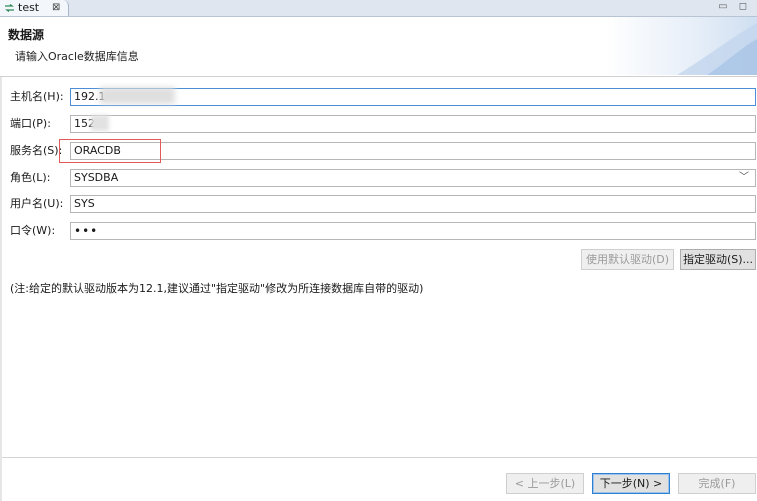 This screenshot has height=501, width=757. I want to click on left-border, so click(1, 289).